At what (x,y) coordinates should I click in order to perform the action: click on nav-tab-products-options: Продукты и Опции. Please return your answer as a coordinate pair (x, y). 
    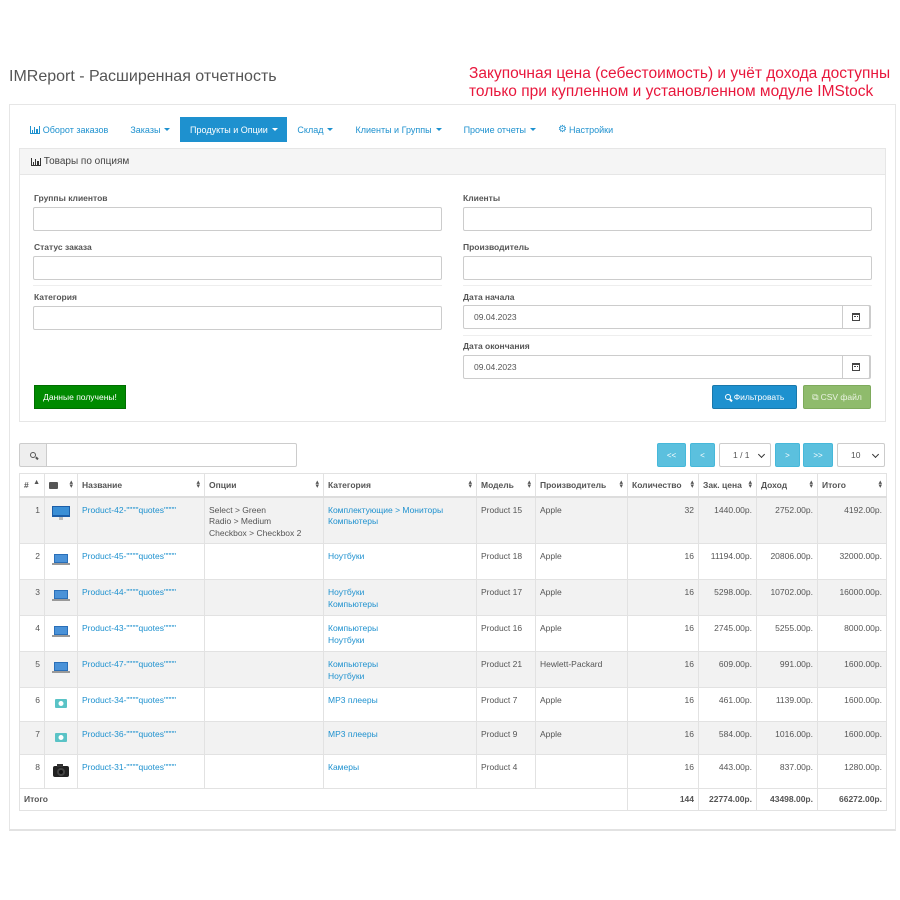
    Looking at the image, I should click on (234, 129).